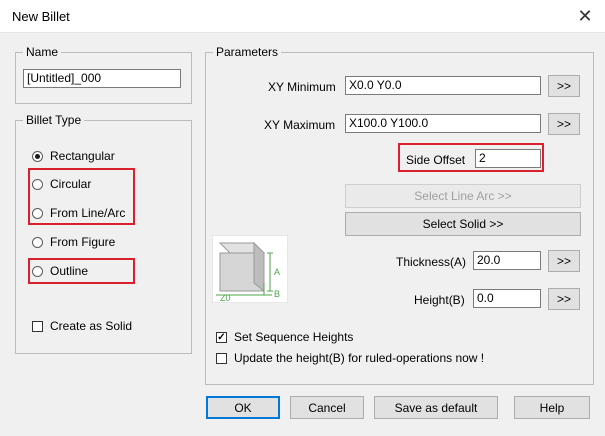 The image size is (605, 436). What do you see at coordinates (471, 157) in the screenshot?
I see `highlight-side-offset` at bounding box center [471, 157].